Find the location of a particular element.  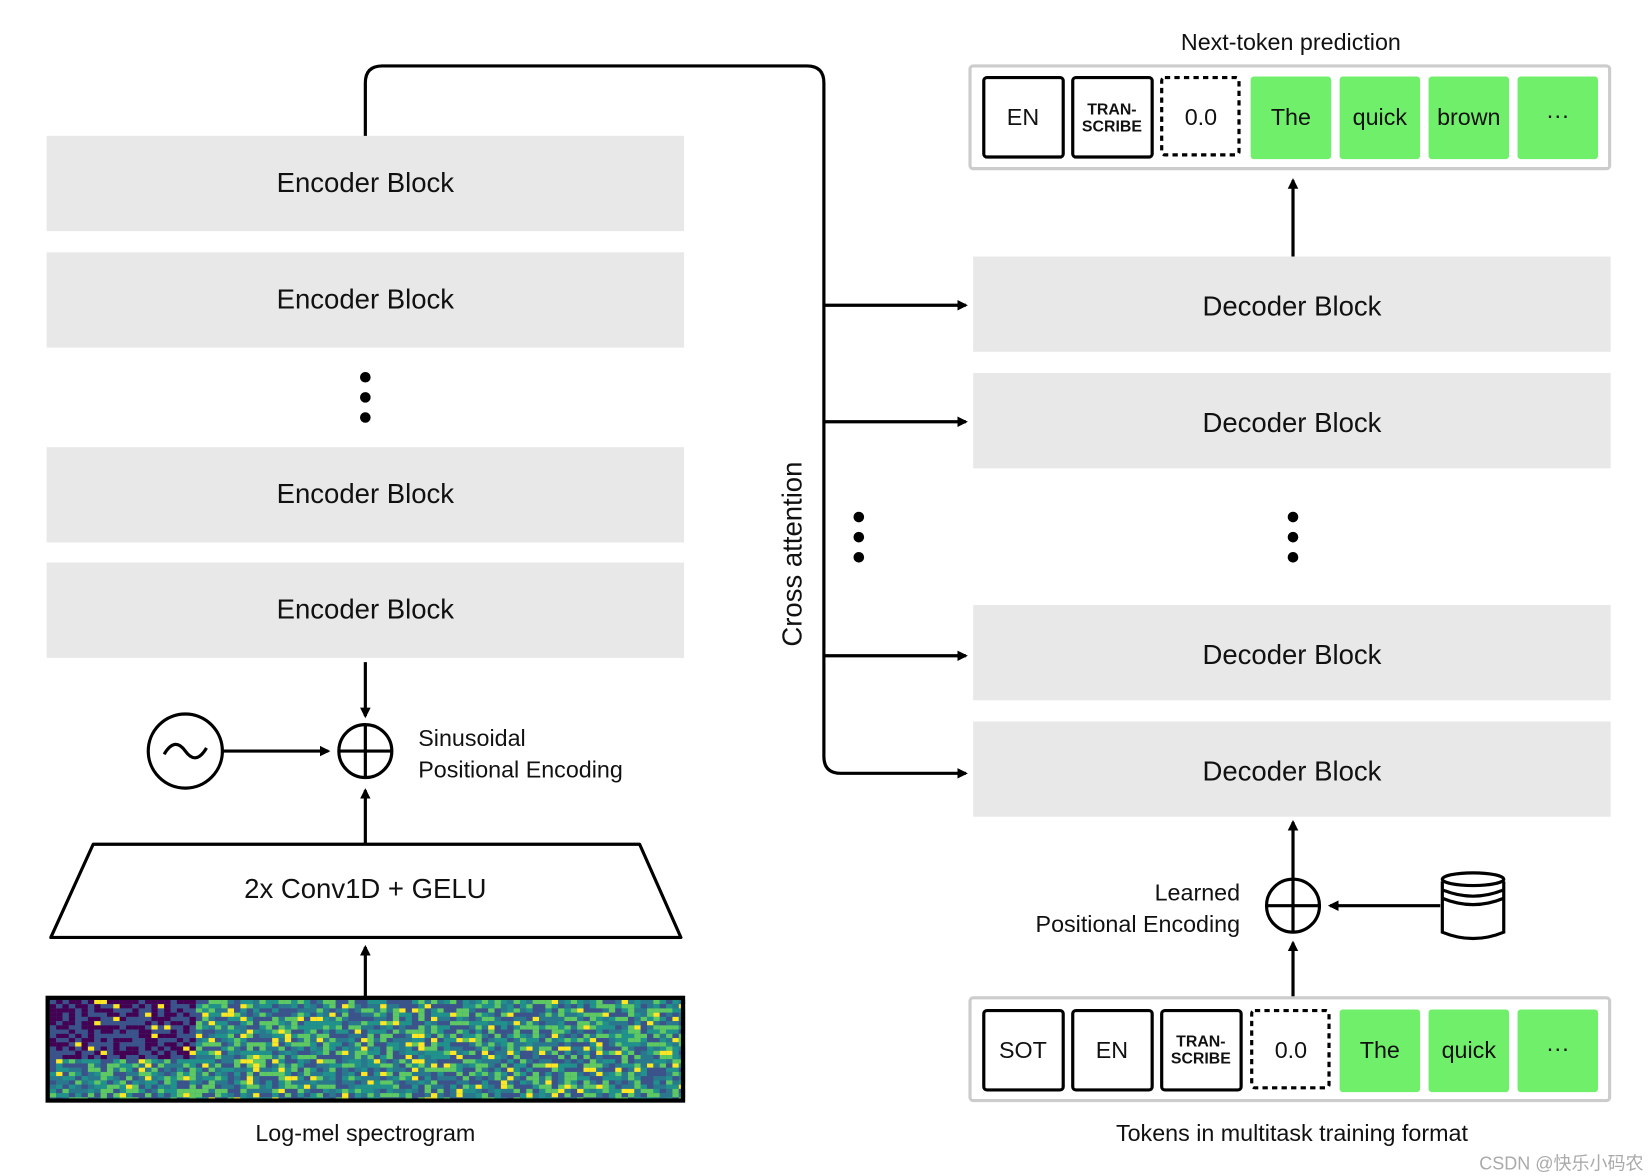

svg-text: SCRIBE is located at coordinates (1112, 127).